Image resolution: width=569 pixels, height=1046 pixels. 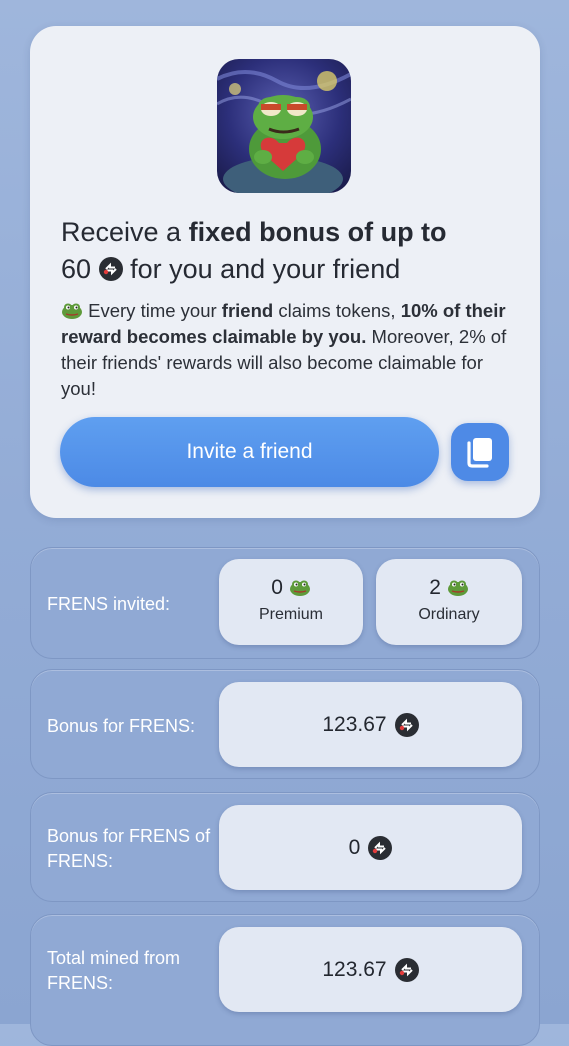 I want to click on ordinary-count: 2, so click(x=435, y=587).